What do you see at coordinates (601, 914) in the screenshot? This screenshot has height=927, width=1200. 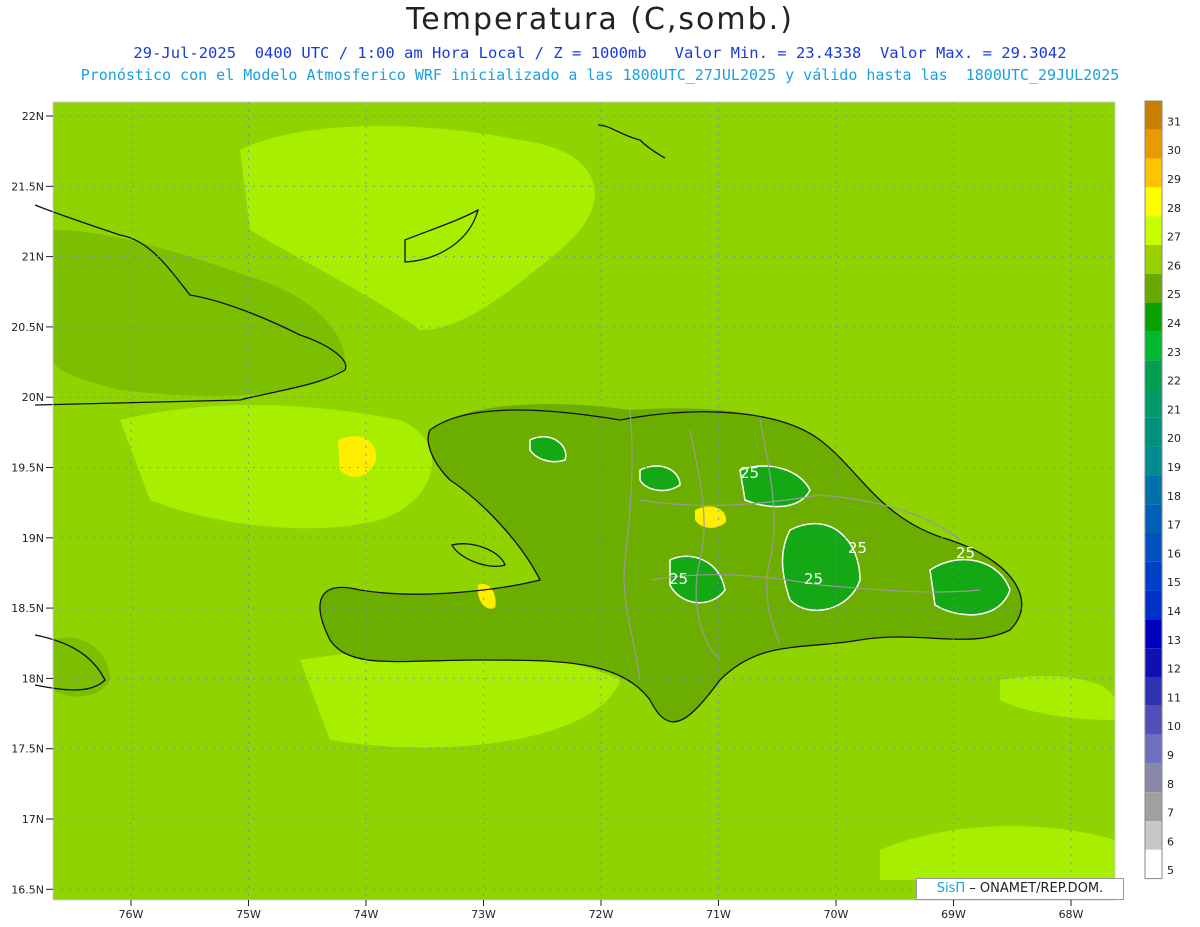 I see `lon-tick-label: 72W` at bounding box center [601, 914].